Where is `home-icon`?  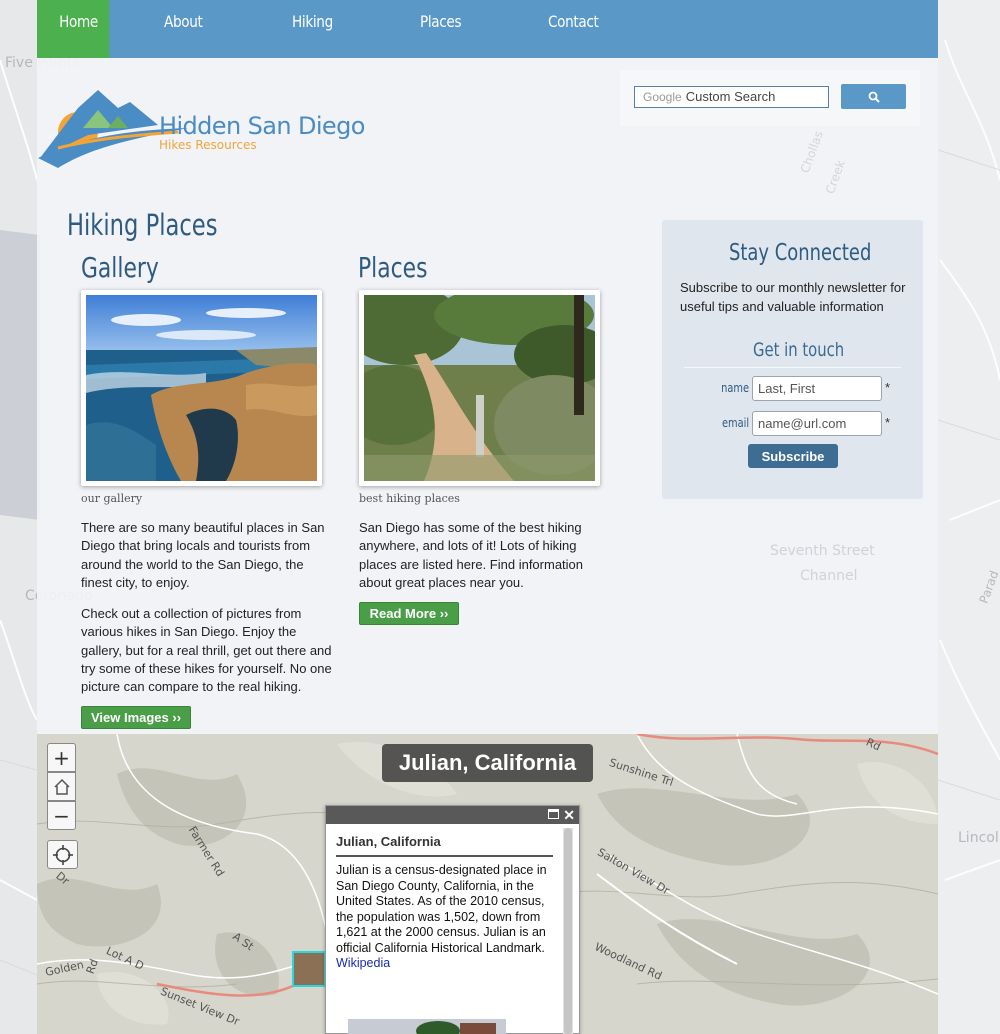
home-icon is located at coordinates (61, 786).